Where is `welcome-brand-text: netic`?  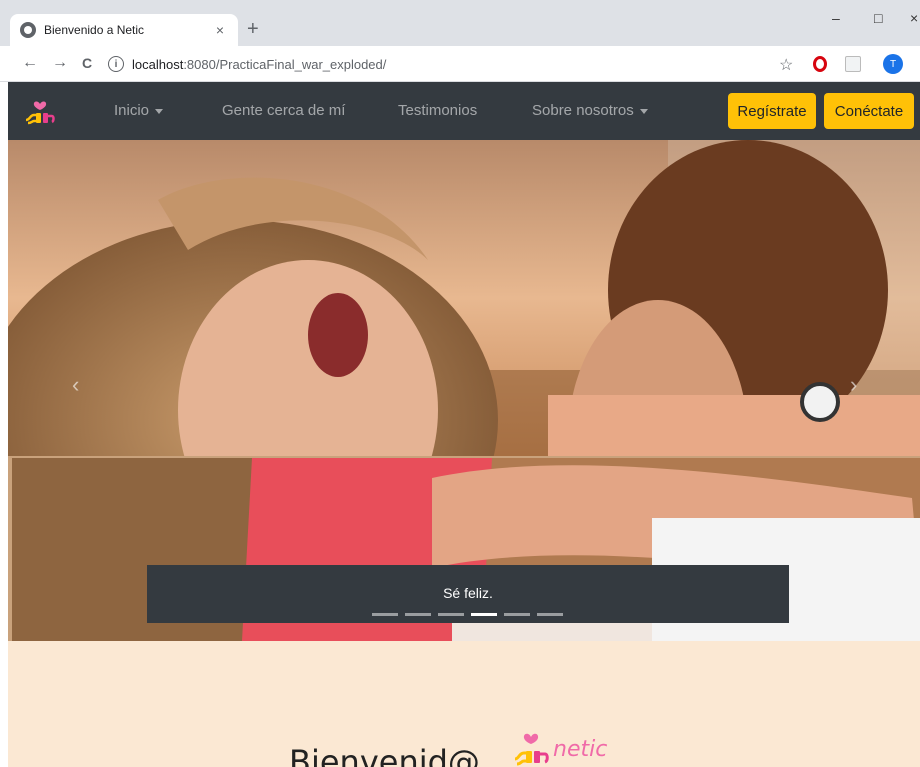
welcome-brand-text: netic is located at coordinates (580, 749).